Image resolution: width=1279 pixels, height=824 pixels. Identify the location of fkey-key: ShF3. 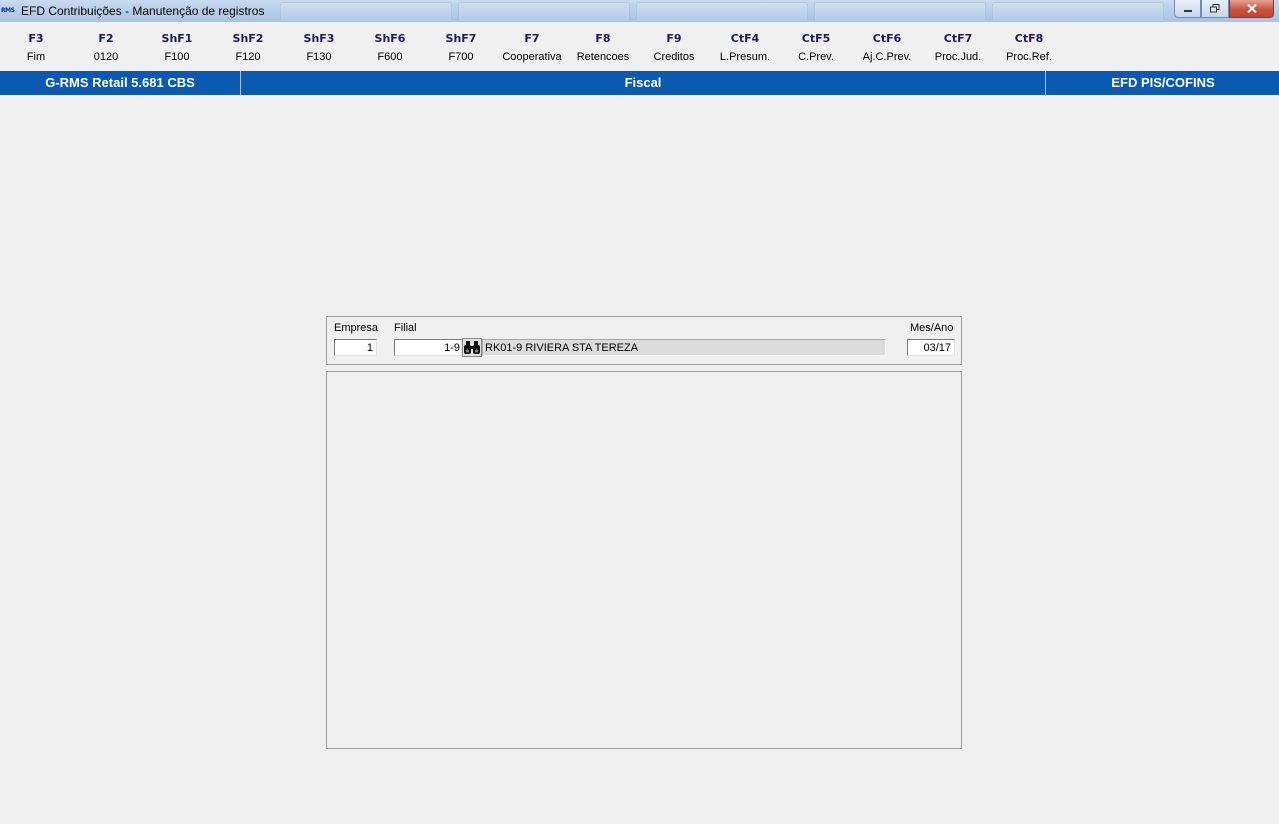
(319, 38).